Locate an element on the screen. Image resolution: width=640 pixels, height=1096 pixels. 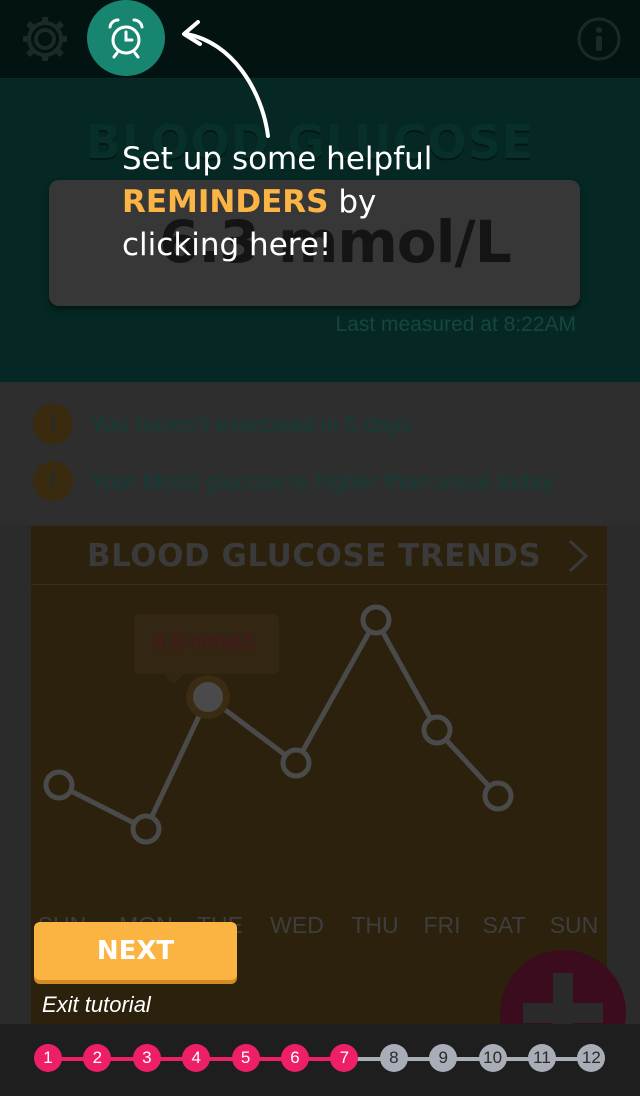
tip-accent: REMINDERS is located at coordinates (225, 202).